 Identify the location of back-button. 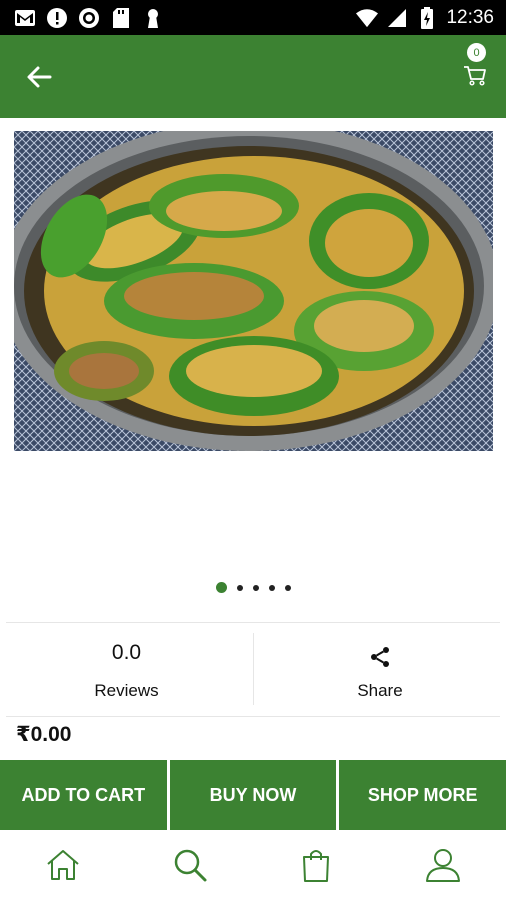
(40, 77).